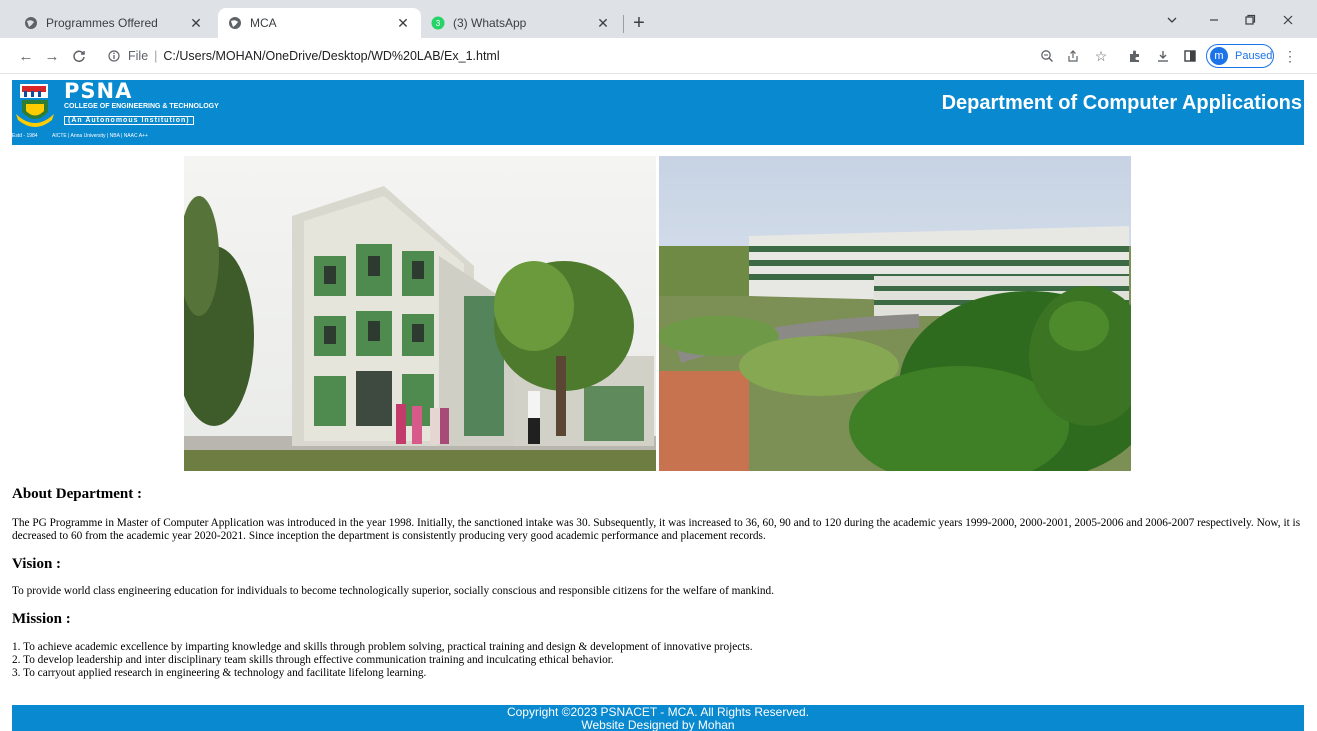  What do you see at coordinates (1172, 20) in the screenshot?
I see `tab-search-chevron-icon` at bounding box center [1172, 20].